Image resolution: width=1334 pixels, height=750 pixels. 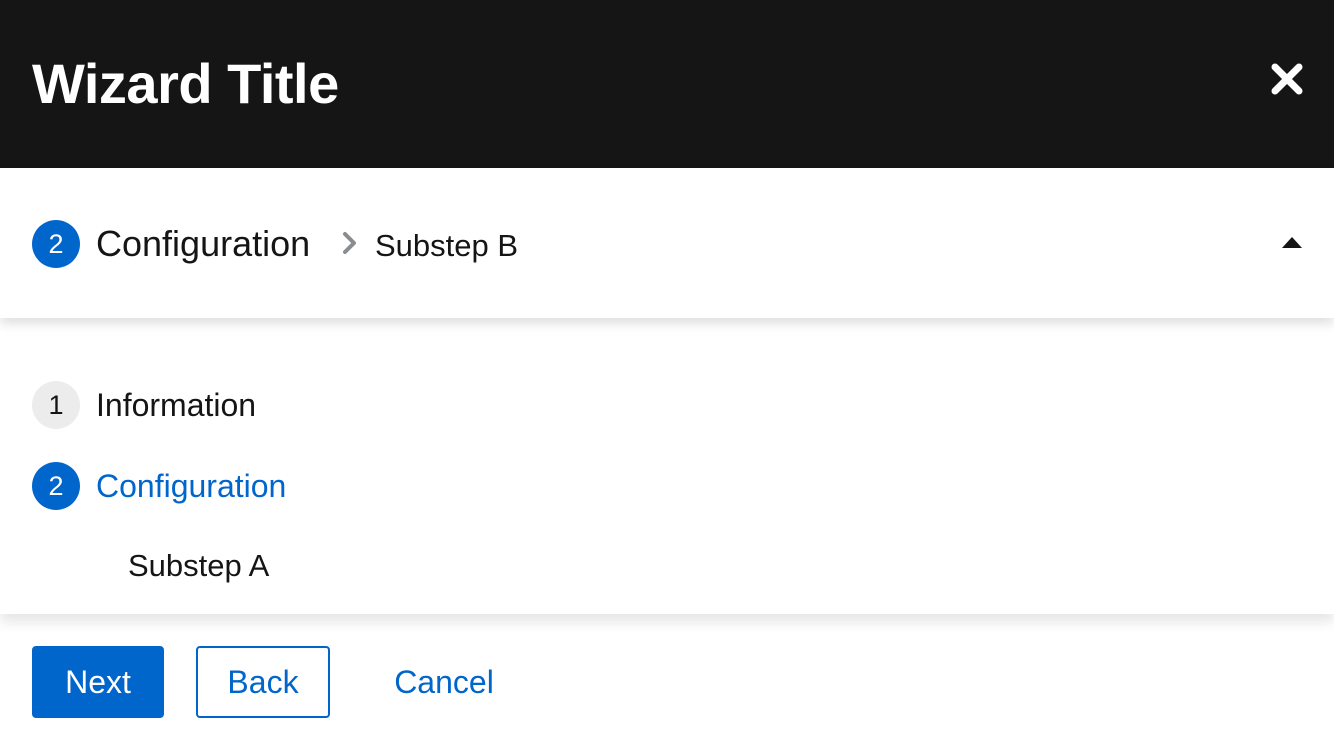 I want to click on nav-item-label: Configuration, so click(x=191, y=486).